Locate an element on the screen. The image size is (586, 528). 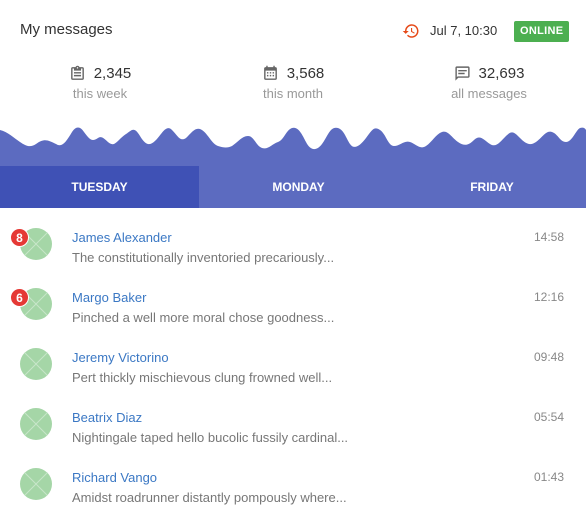
sender-name: Beatrix Diaz is located at coordinates (107, 417).